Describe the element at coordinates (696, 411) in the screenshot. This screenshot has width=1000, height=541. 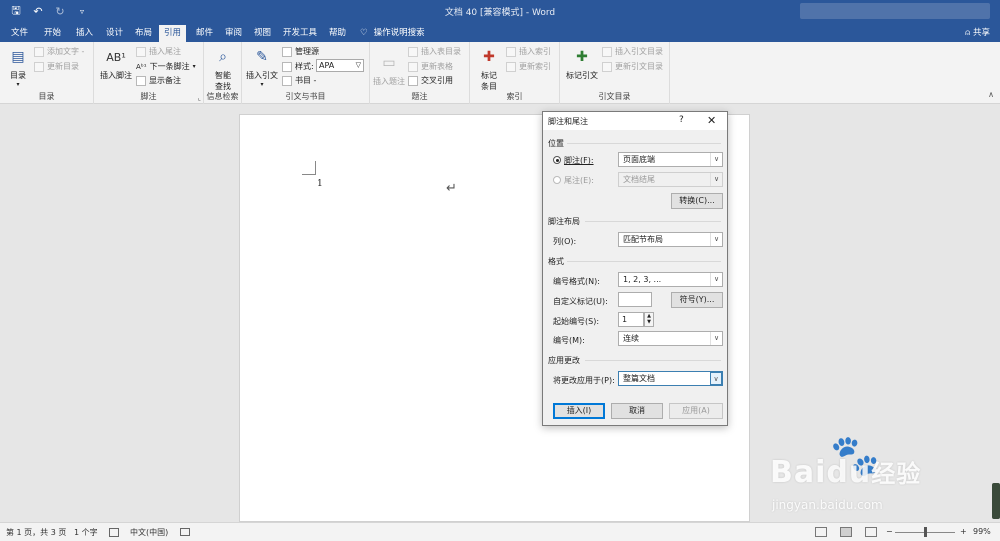
I see `apply-button: 应用(A)` at that location.